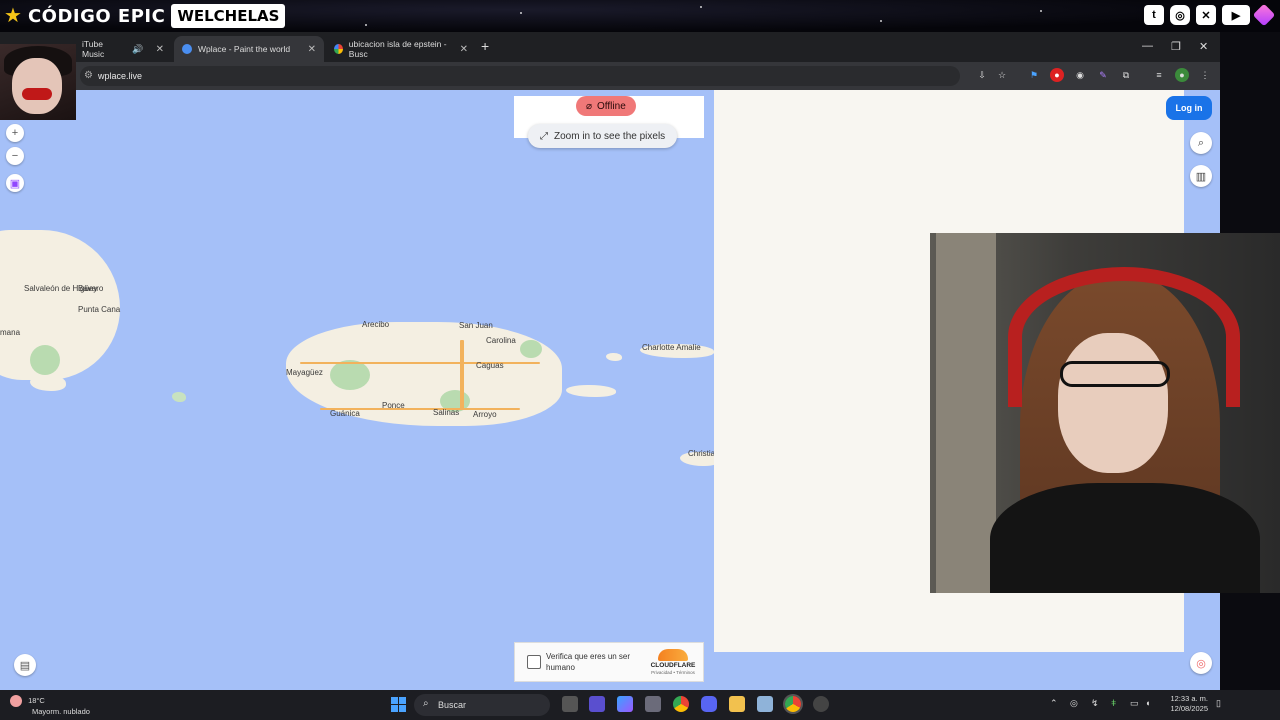 The image size is (1280, 720). What do you see at coordinates (1074, 703) in the screenshot?
I see `tray-icon: ◎` at bounding box center [1074, 703].